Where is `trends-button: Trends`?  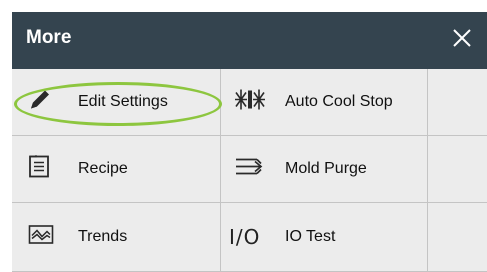 trends-button: Trends is located at coordinates (116, 237).